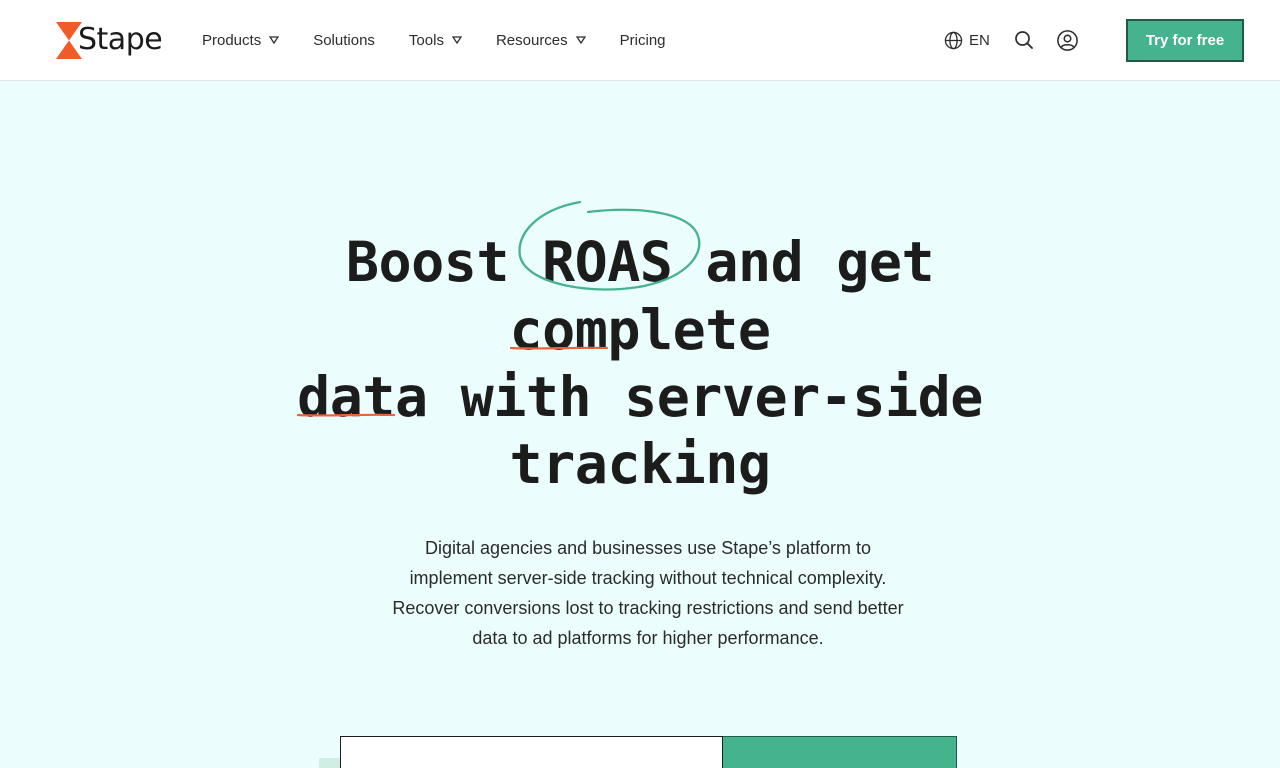 The width and height of the screenshot is (1280, 768). I want to click on nav-item-solutions: Solutions, so click(344, 40).